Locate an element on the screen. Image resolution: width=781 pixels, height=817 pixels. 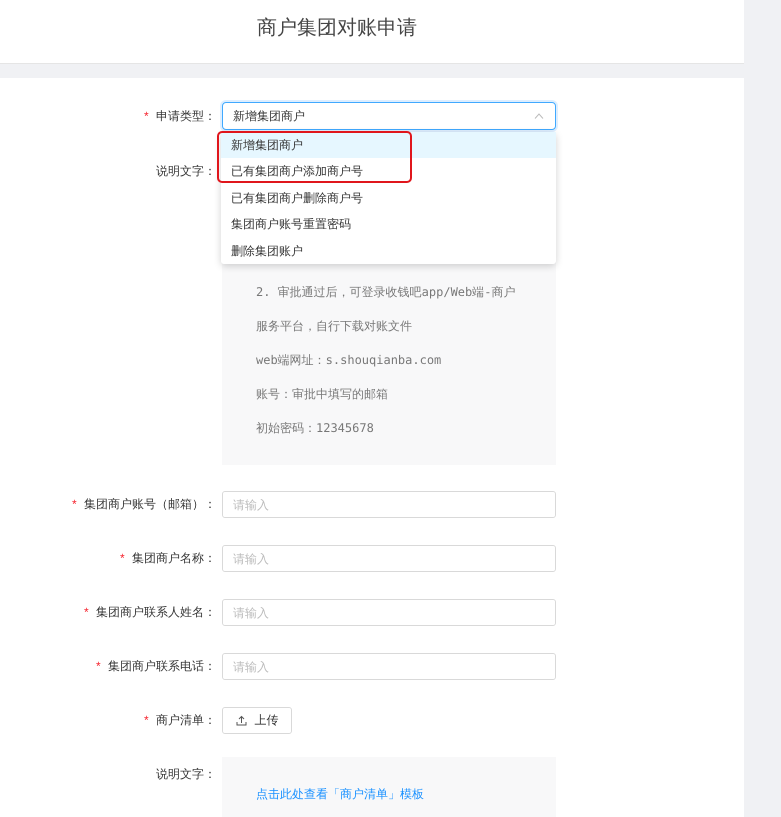
field-label: 商户清单： is located at coordinates (186, 720).